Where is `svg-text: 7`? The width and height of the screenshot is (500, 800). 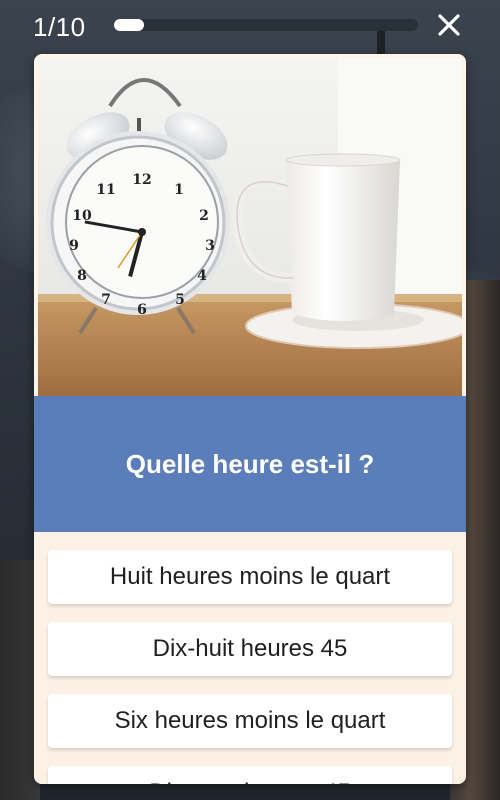 svg-text: 7 is located at coordinates (106, 300).